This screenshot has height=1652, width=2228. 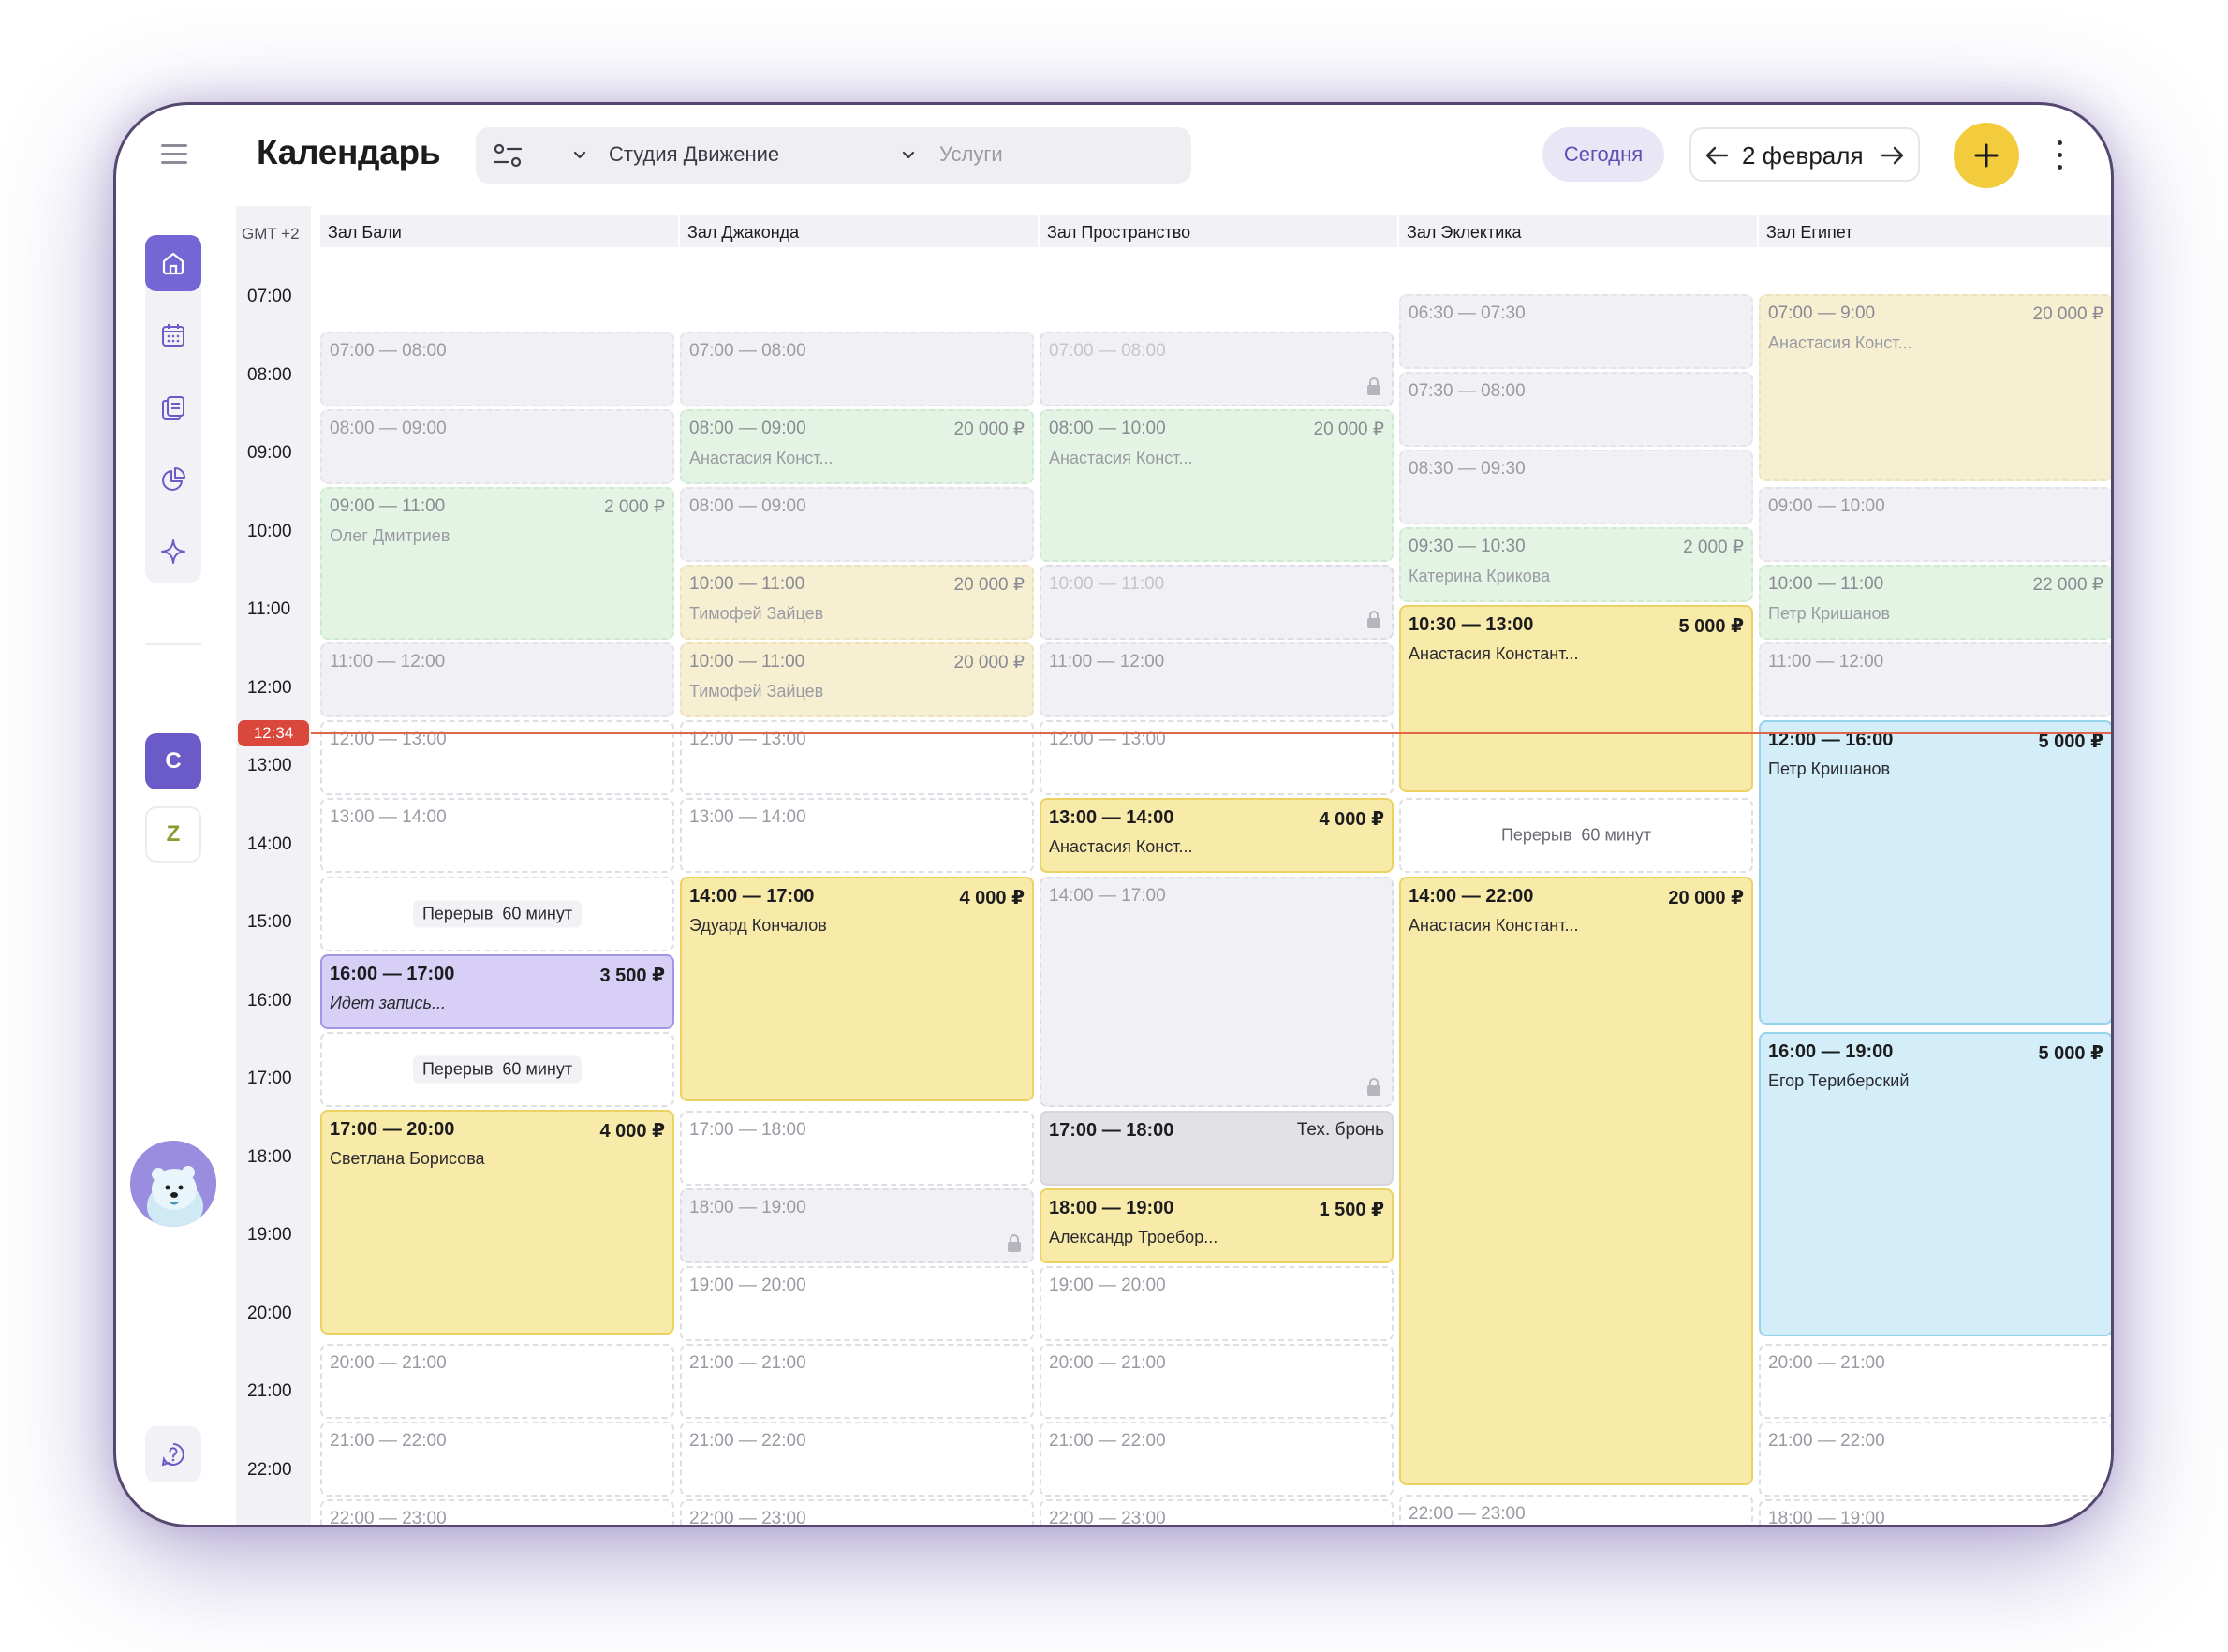 I want to click on booking-card: 14:00 — 17:00 4 000 ₽ Эдуард Кончалов, so click(x=857, y=989).